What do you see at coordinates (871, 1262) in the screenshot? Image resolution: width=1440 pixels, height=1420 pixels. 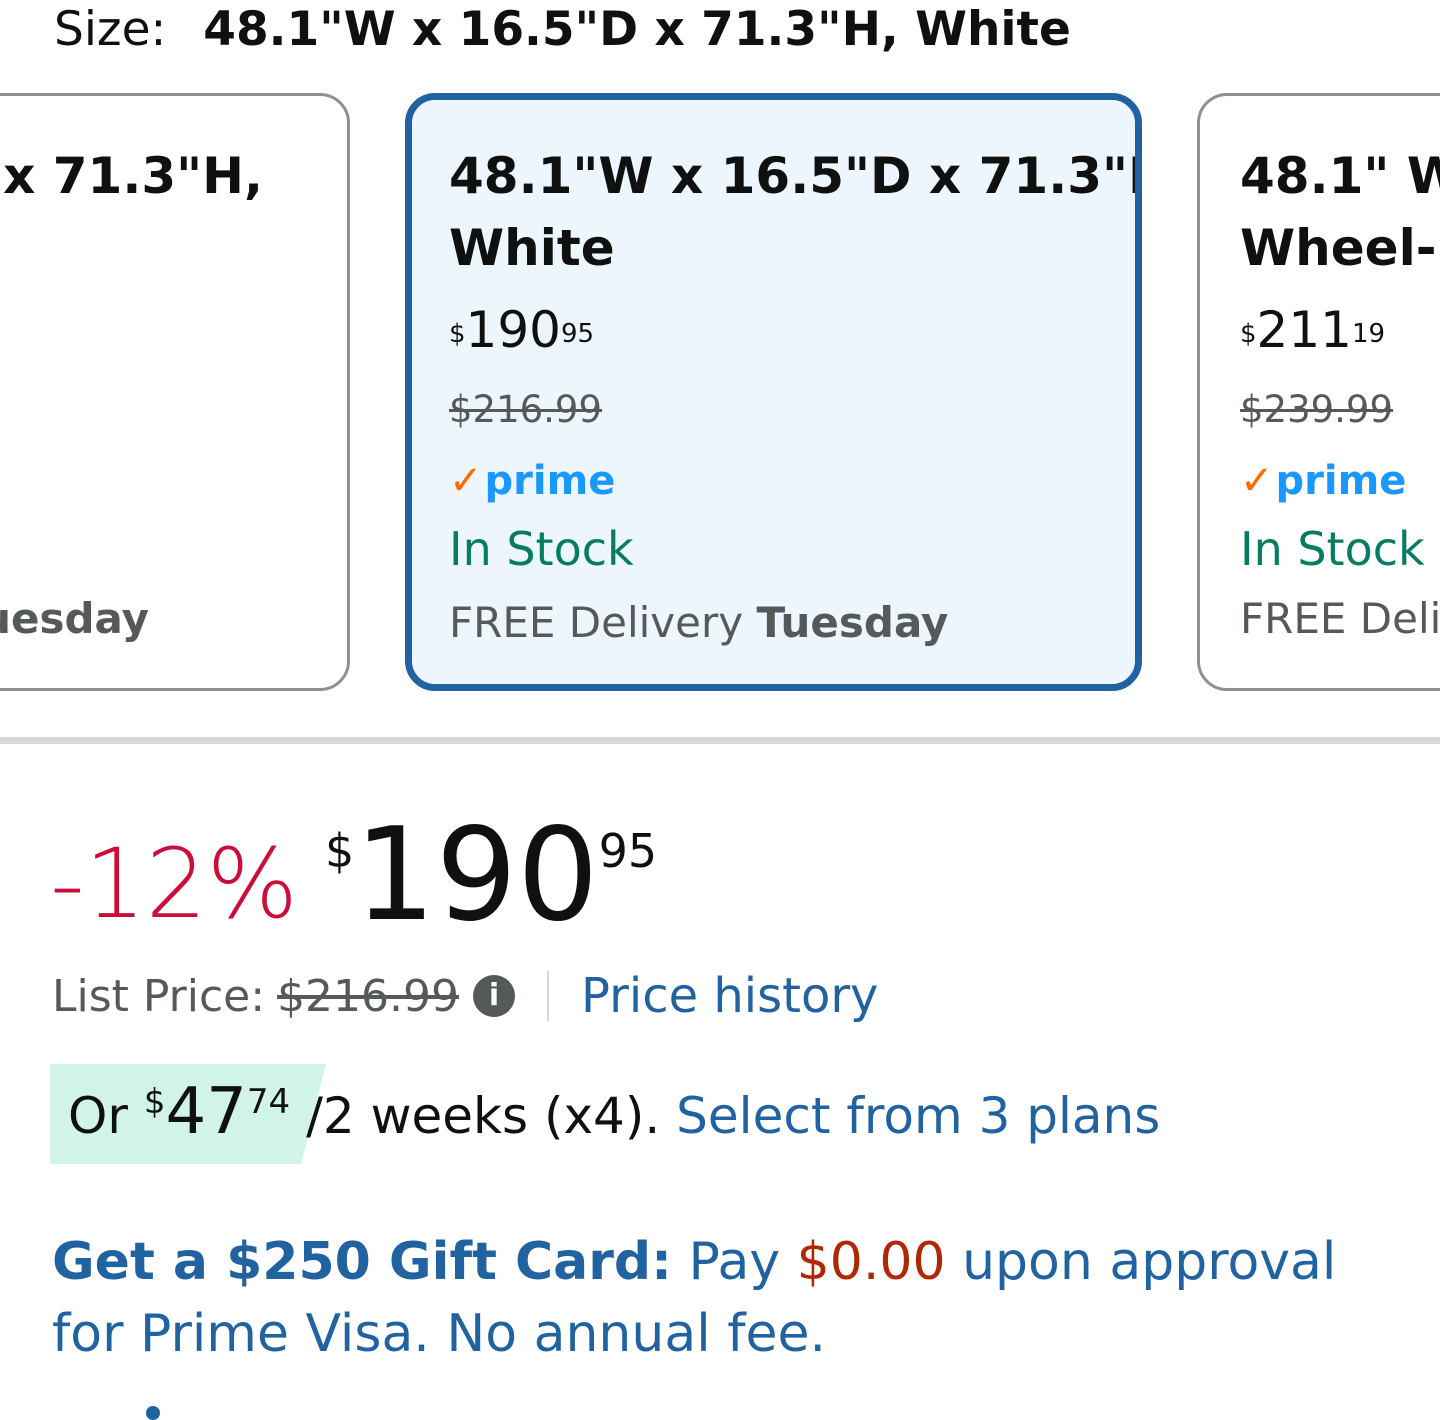 I see `gift-card-amount: $0.00` at bounding box center [871, 1262].